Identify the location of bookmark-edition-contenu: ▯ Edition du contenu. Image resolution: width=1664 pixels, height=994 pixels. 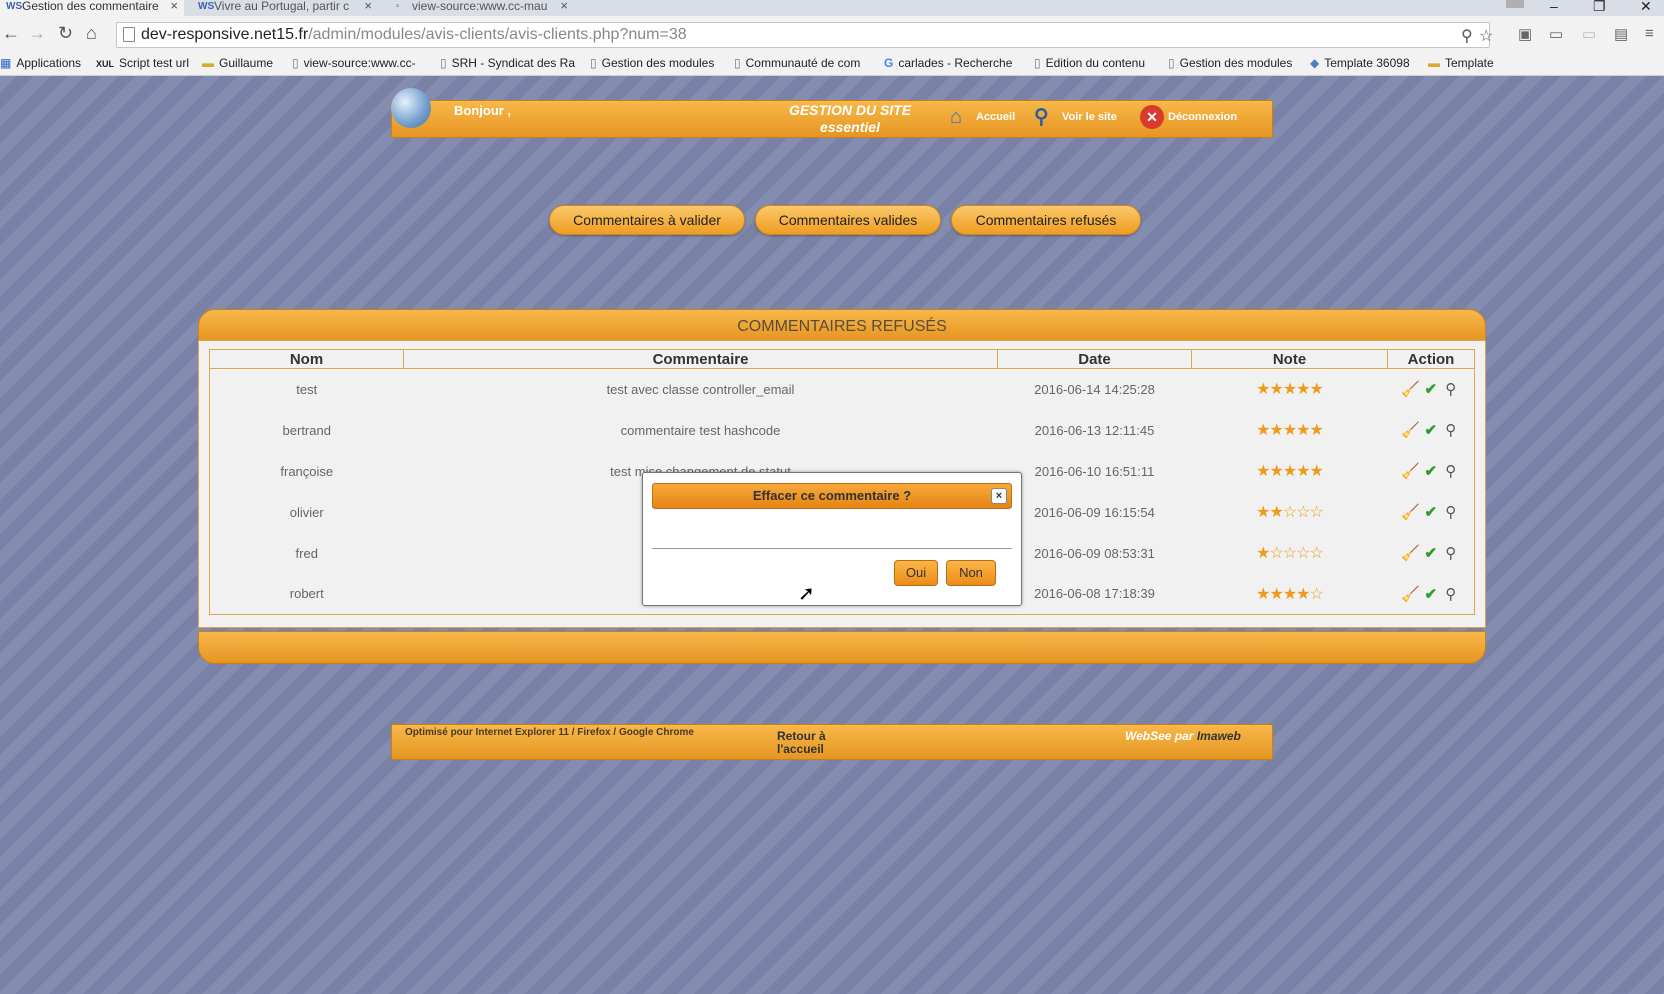
(1089, 63).